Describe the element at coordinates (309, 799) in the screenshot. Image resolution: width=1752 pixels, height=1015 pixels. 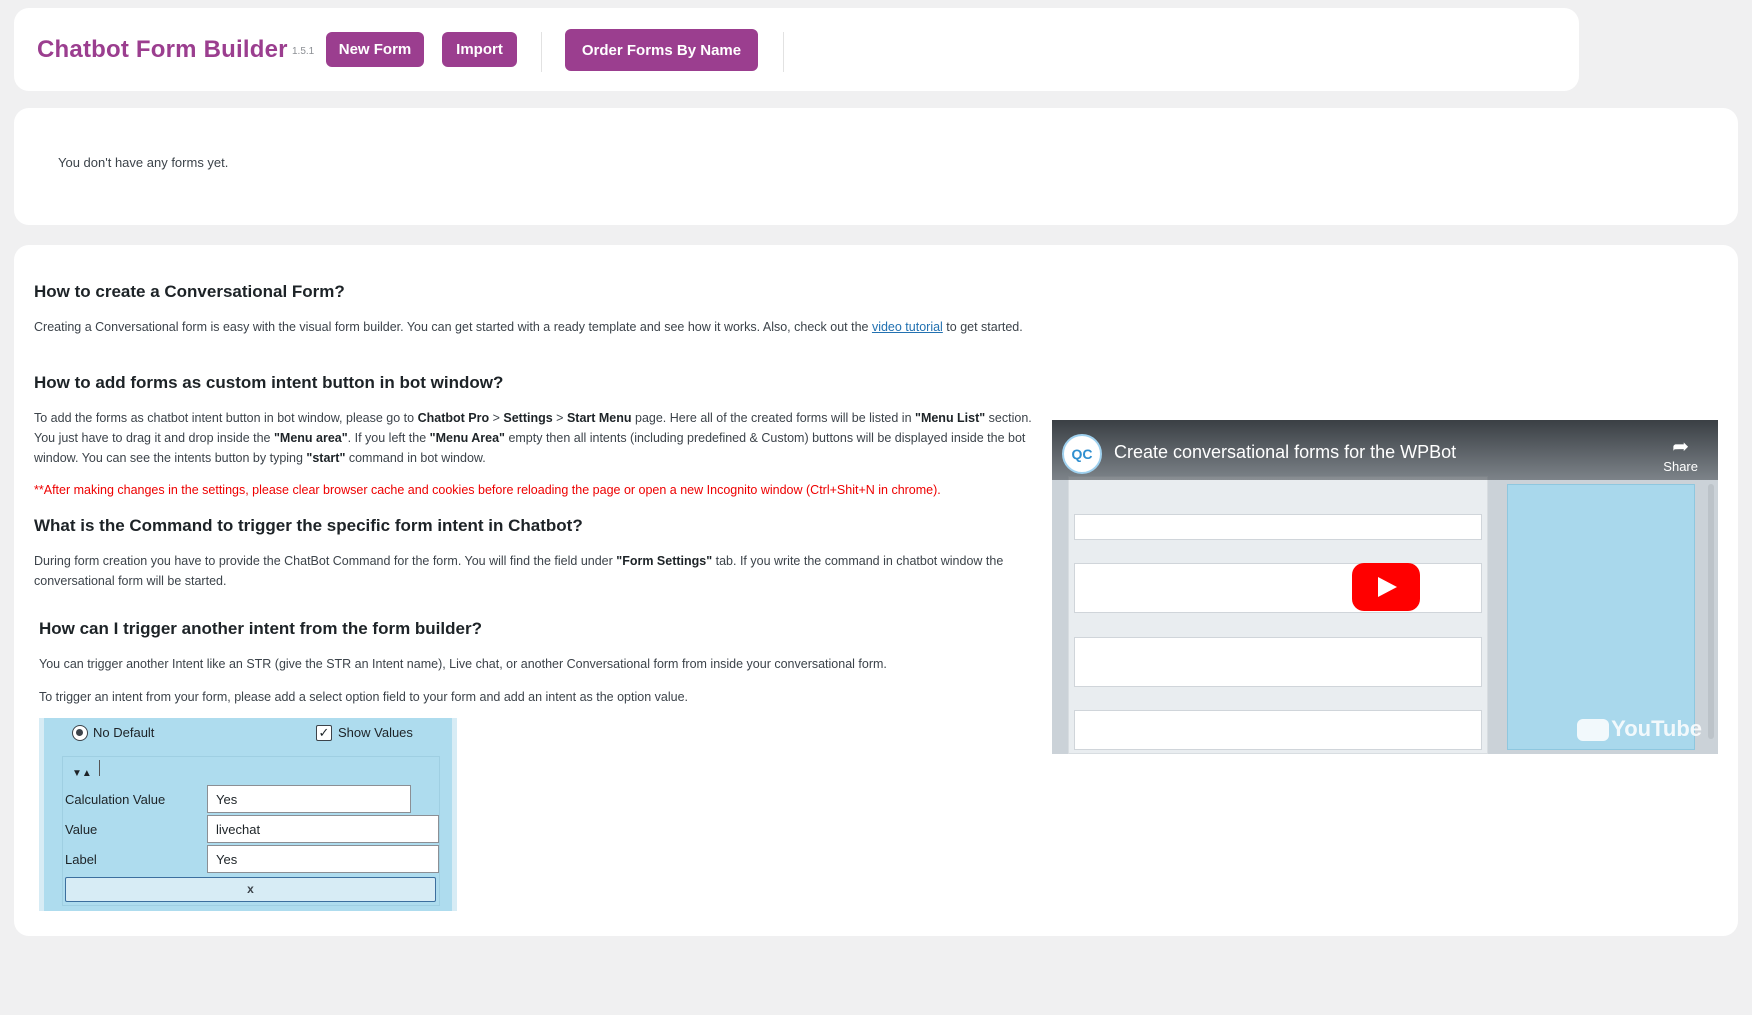
I see `calculation-value-field: Yes` at that location.